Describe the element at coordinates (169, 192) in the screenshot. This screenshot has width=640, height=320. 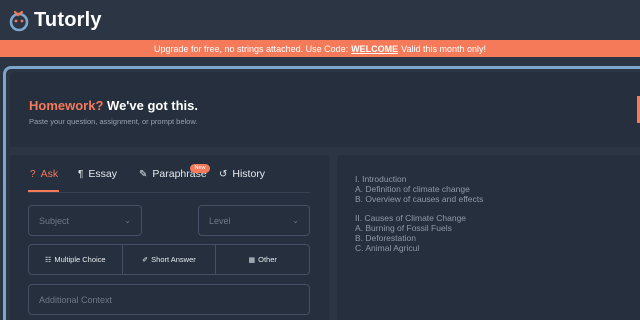
I see `tab-divider` at that location.